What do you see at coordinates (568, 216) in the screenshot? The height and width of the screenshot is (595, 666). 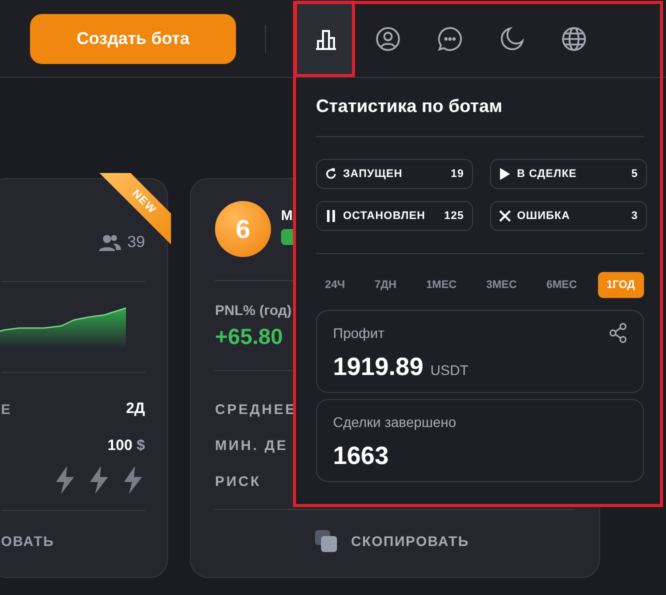 I see `status-chip: ОШИБКА 3` at bounding box center [568, 216].